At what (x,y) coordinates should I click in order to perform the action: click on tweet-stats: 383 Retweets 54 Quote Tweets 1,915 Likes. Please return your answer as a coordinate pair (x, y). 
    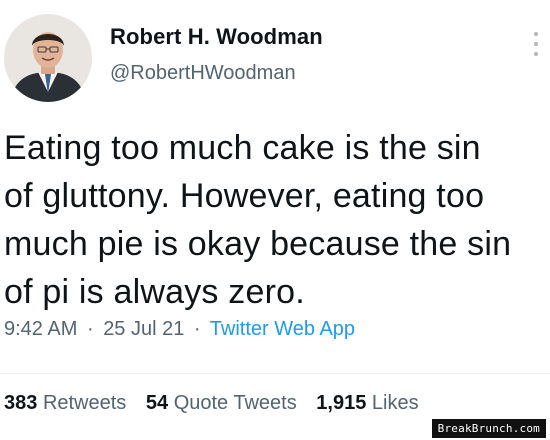
    Looking at the image, I should click on (218, 403).